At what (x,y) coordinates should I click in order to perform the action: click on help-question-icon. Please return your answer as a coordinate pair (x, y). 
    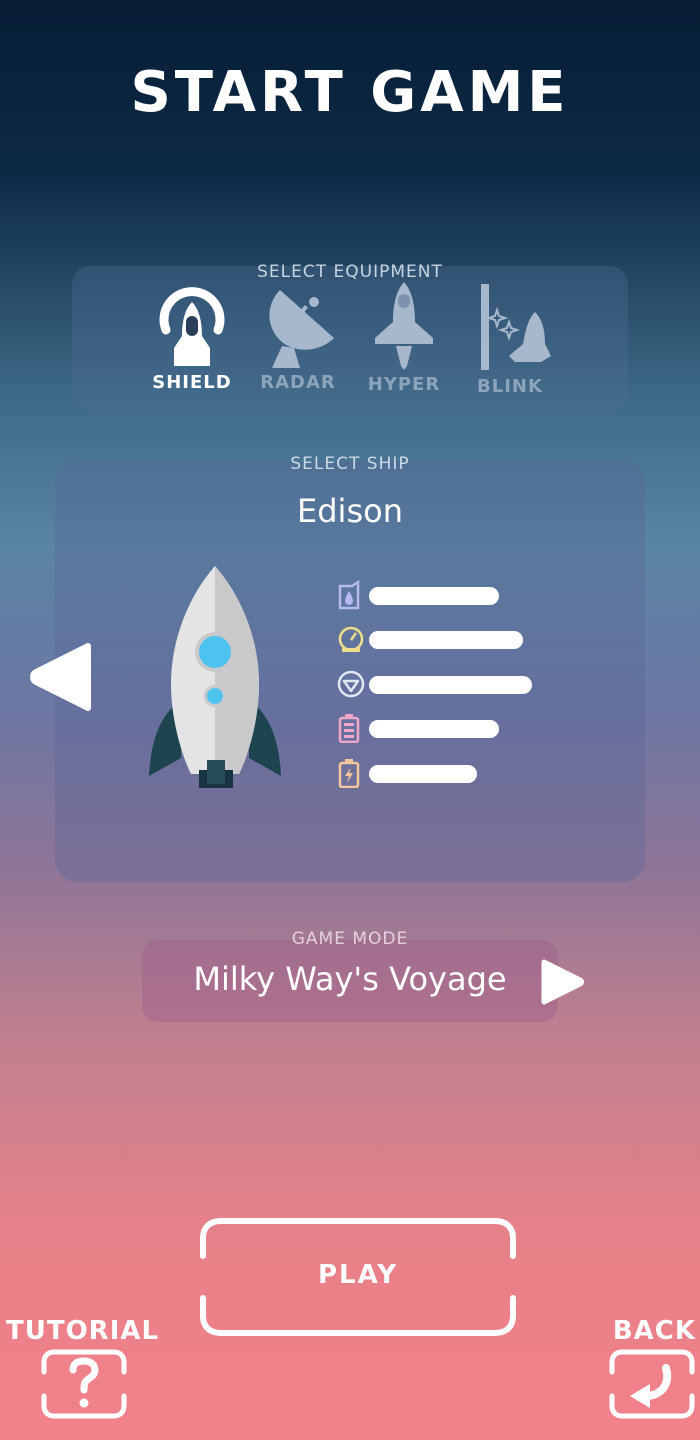
    Looking at the image, I should click on (84, 1382).